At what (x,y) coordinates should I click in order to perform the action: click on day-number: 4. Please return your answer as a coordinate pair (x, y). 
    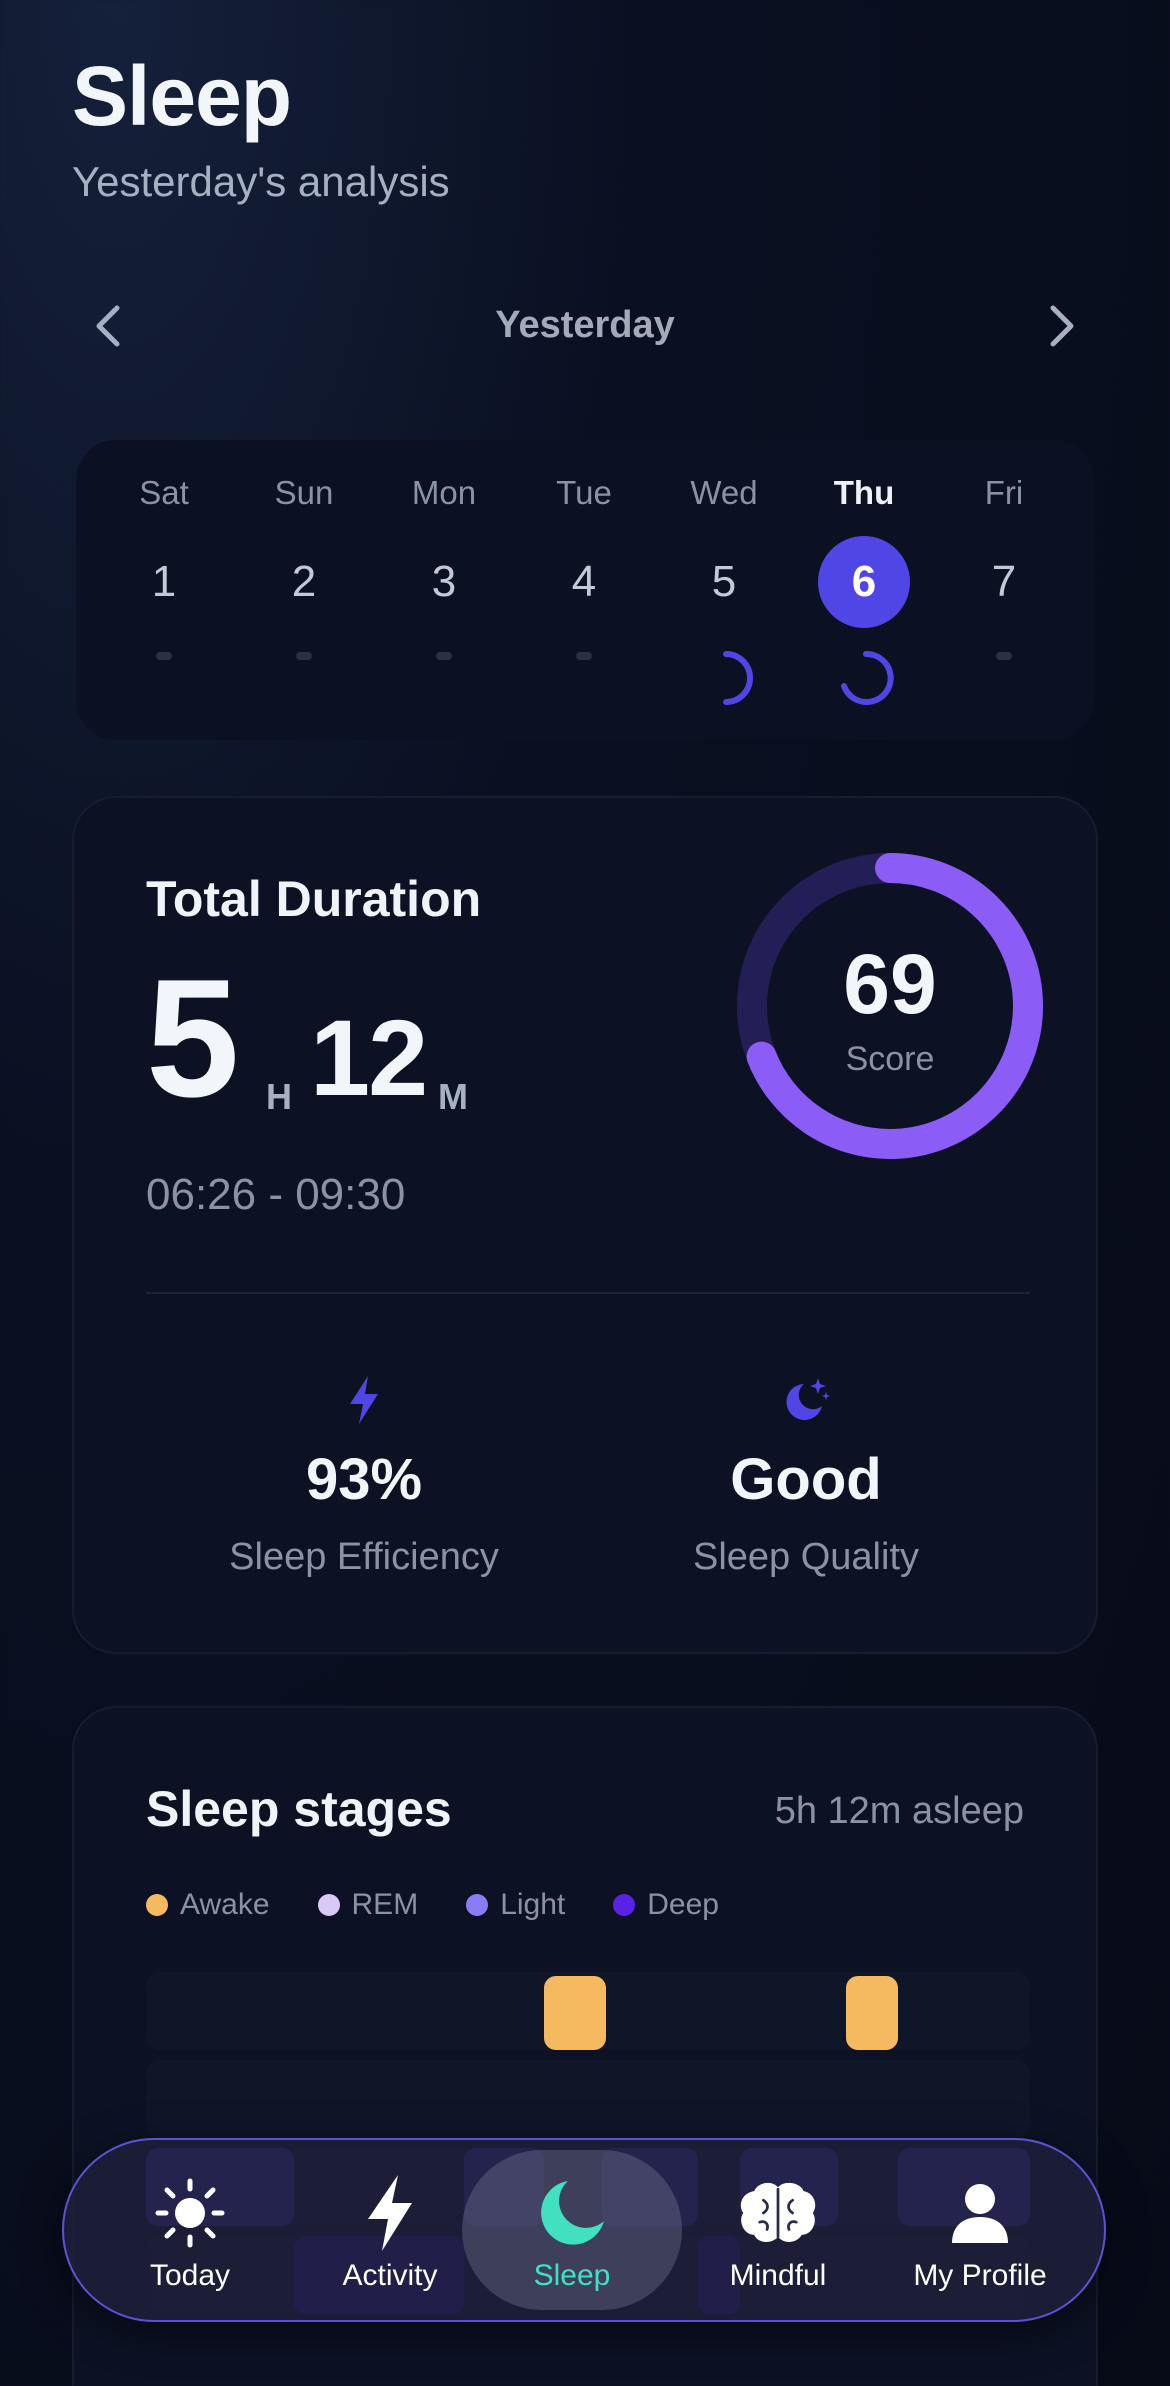
    Looking at the image, I should click on (584, 581).